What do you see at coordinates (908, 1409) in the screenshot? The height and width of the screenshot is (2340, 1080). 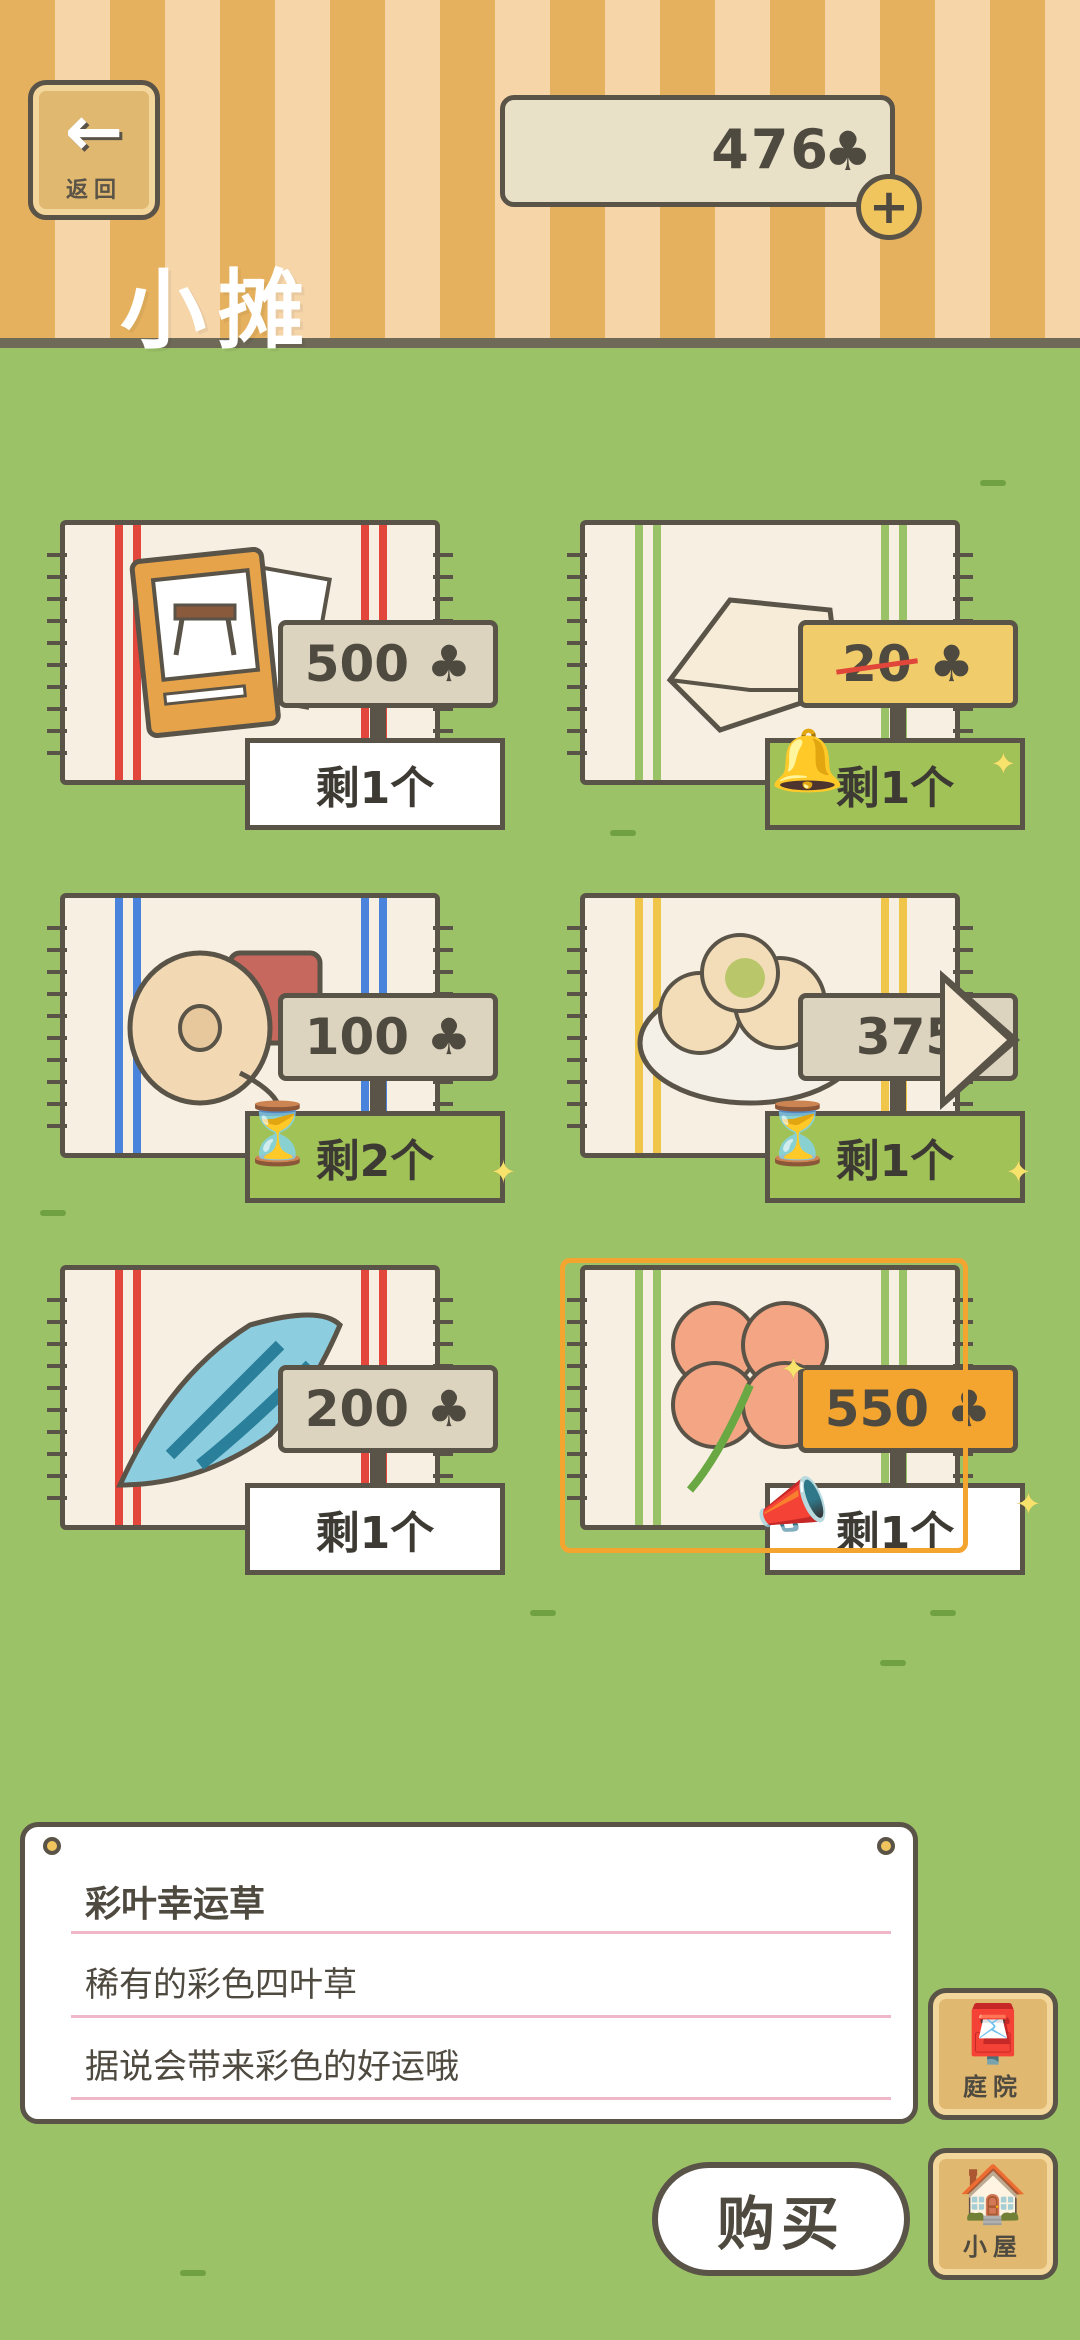 I see `price-tag: 550 ♣` at bounding box center [908, 1409].